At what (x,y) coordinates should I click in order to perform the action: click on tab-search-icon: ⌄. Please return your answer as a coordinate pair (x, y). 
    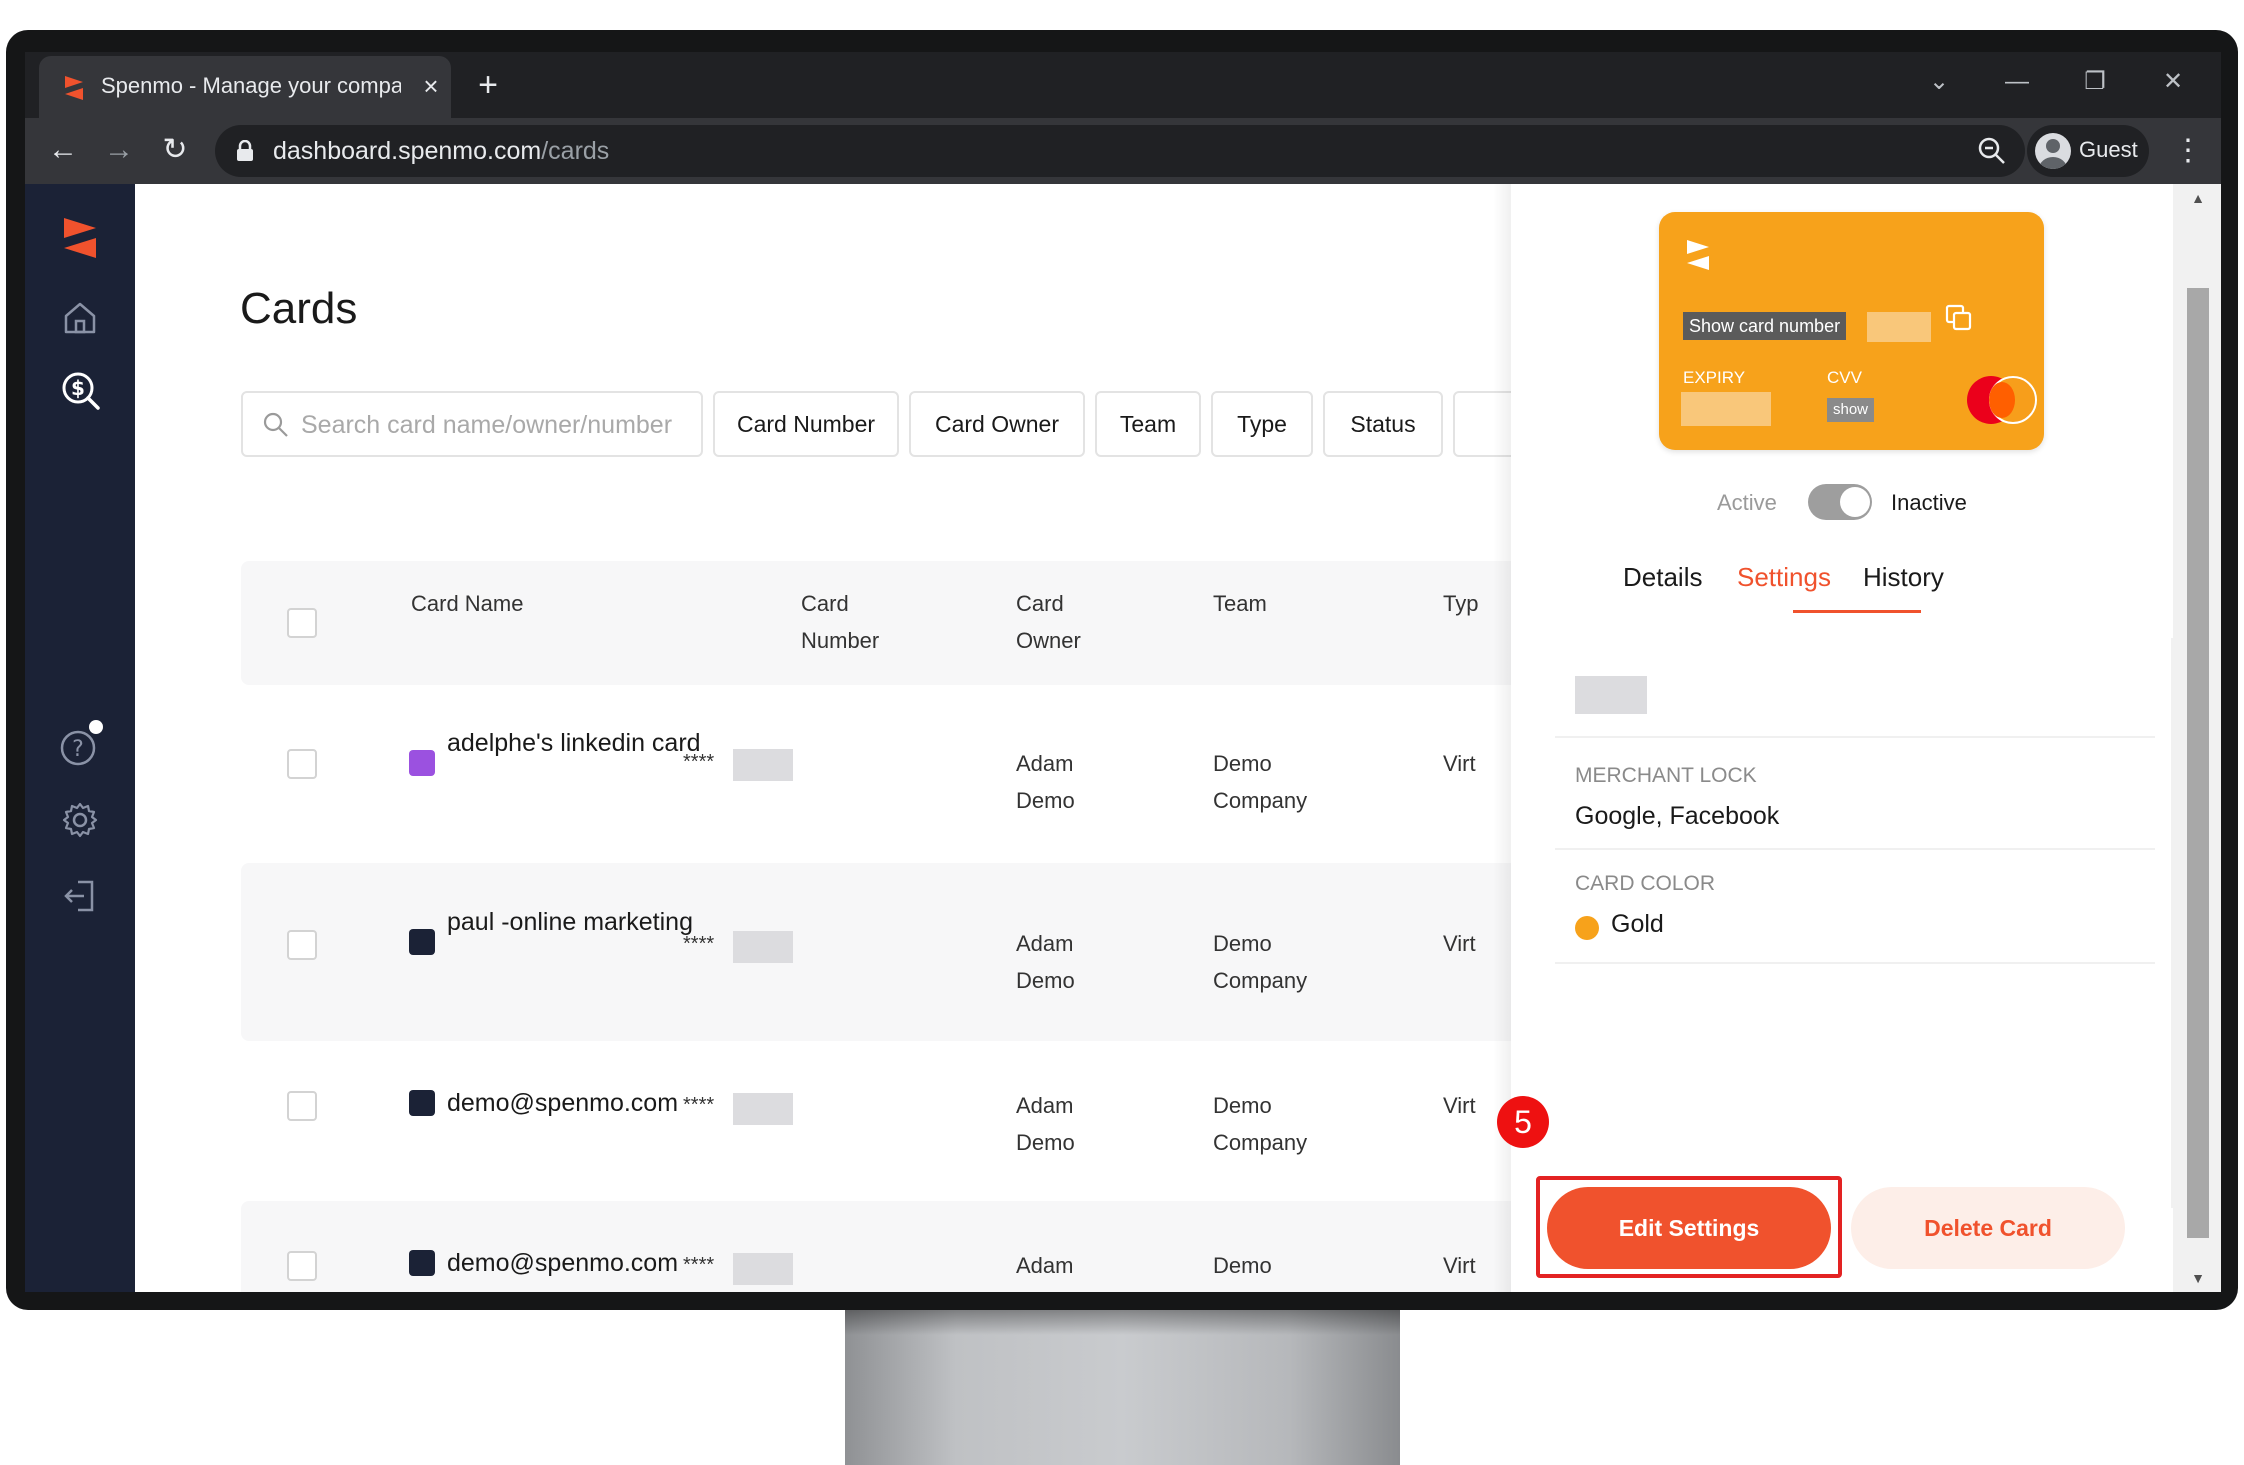
    Looking at the image, I should click on (1939, 82).